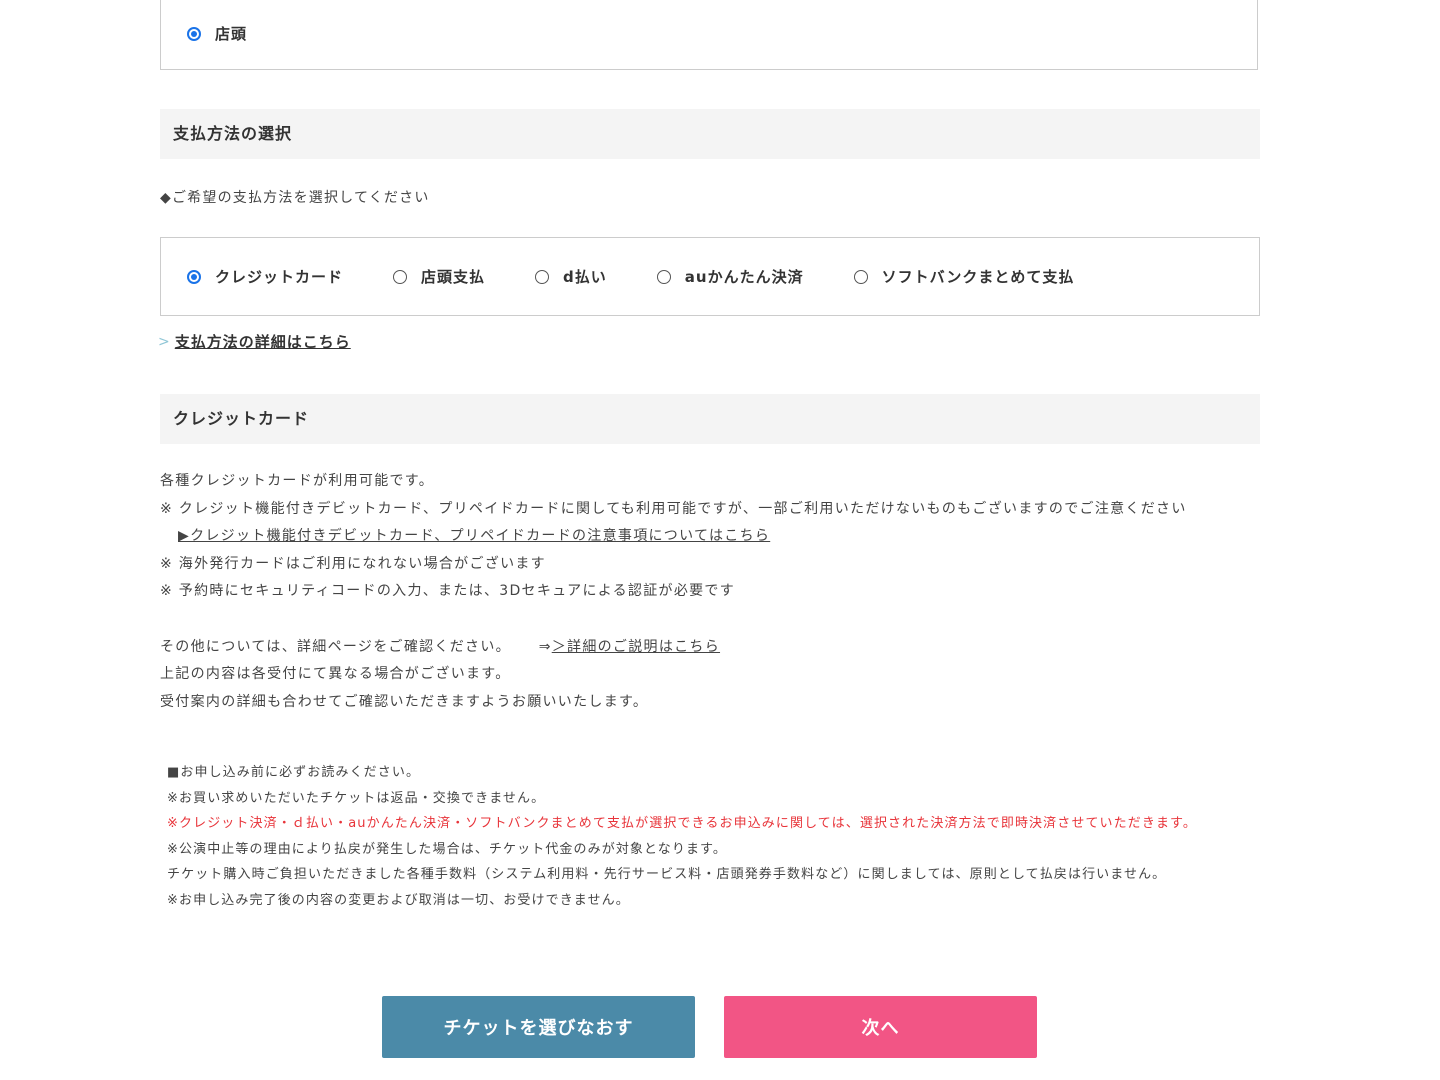 This screenshot has width=1440, height=1080. I want to click on credit-info-line: 受付案内の詳細も合わせてご確認いただきますようお願いいたします。, so click(404, 701).